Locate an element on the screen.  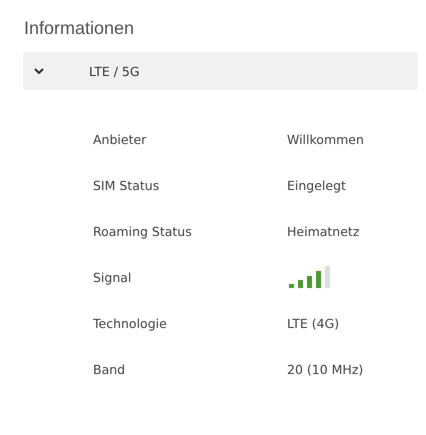
field-label: Anbieter is located at coordinates (120, 139).